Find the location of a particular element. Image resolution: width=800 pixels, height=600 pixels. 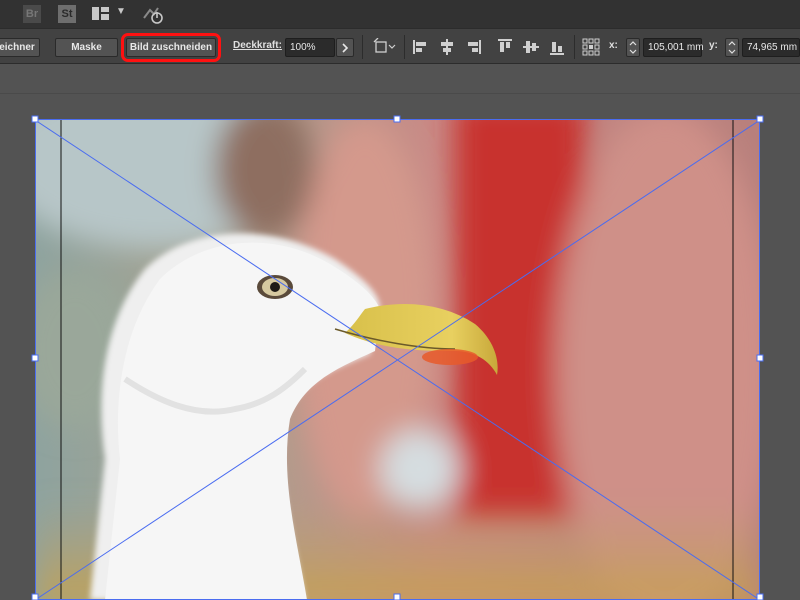

x-stepper is located at coordinates (633, 47).